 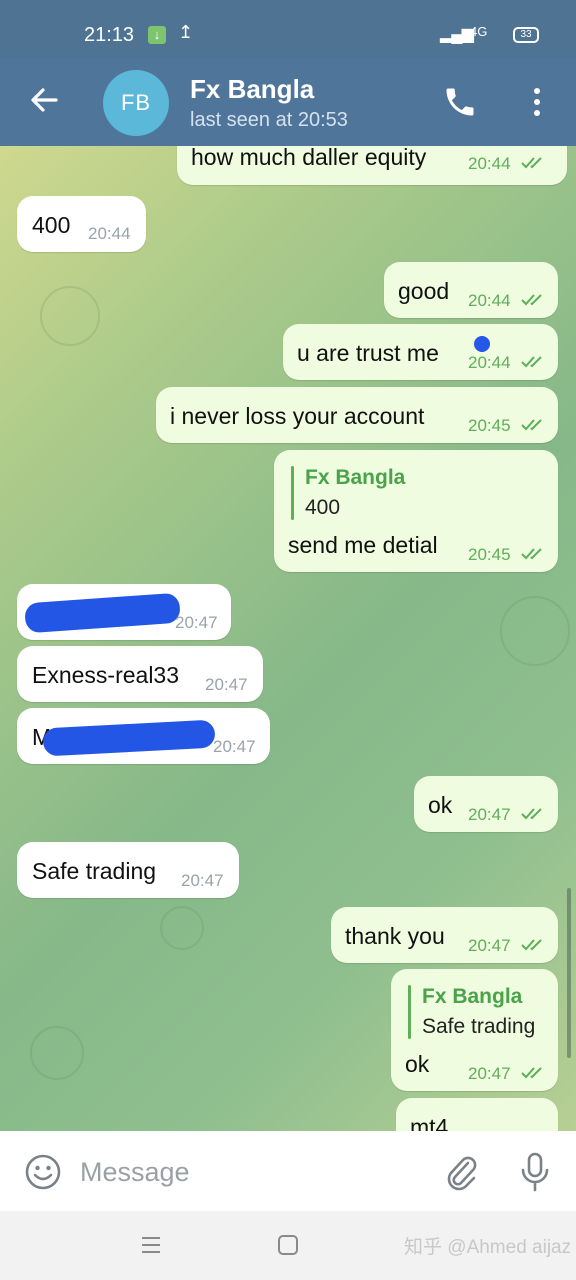 I want to click on back-arrow-icon, so click(x=44, y=100).